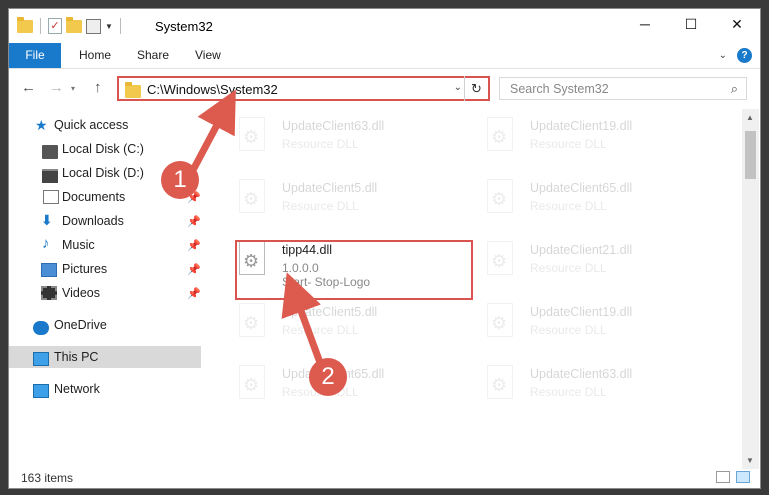 The image size is (769, 495). What do you see at coordinates (55, 26) in the screenshot?
I see `properties-check-icon: ✓` at bounding box center [55, 26].